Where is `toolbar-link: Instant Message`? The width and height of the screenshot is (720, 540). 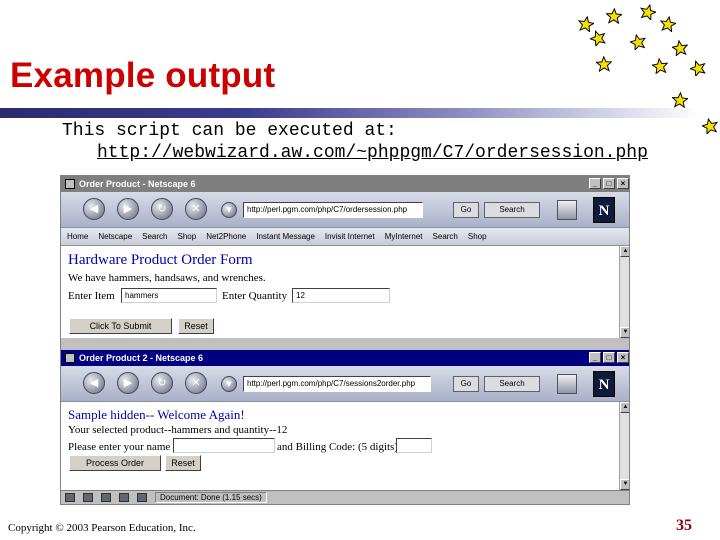 toolbar-link: Instant Message is located at coordinates (285, 236).